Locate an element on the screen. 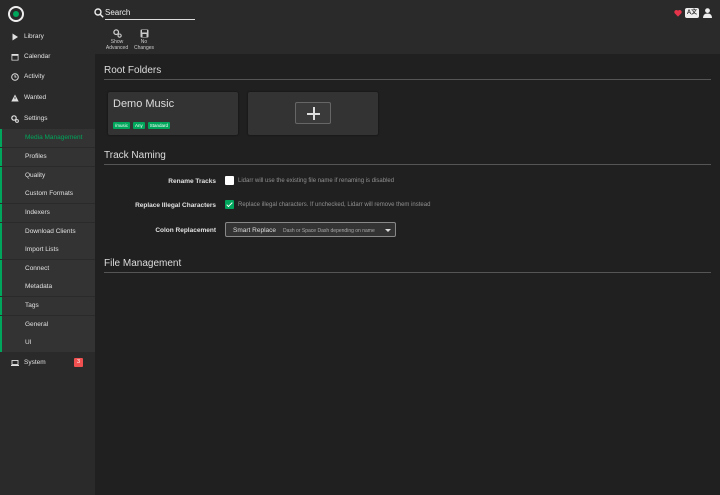 The width and height of the screenshot is (720, 495). save-icon is located at coordinates (144, 33).